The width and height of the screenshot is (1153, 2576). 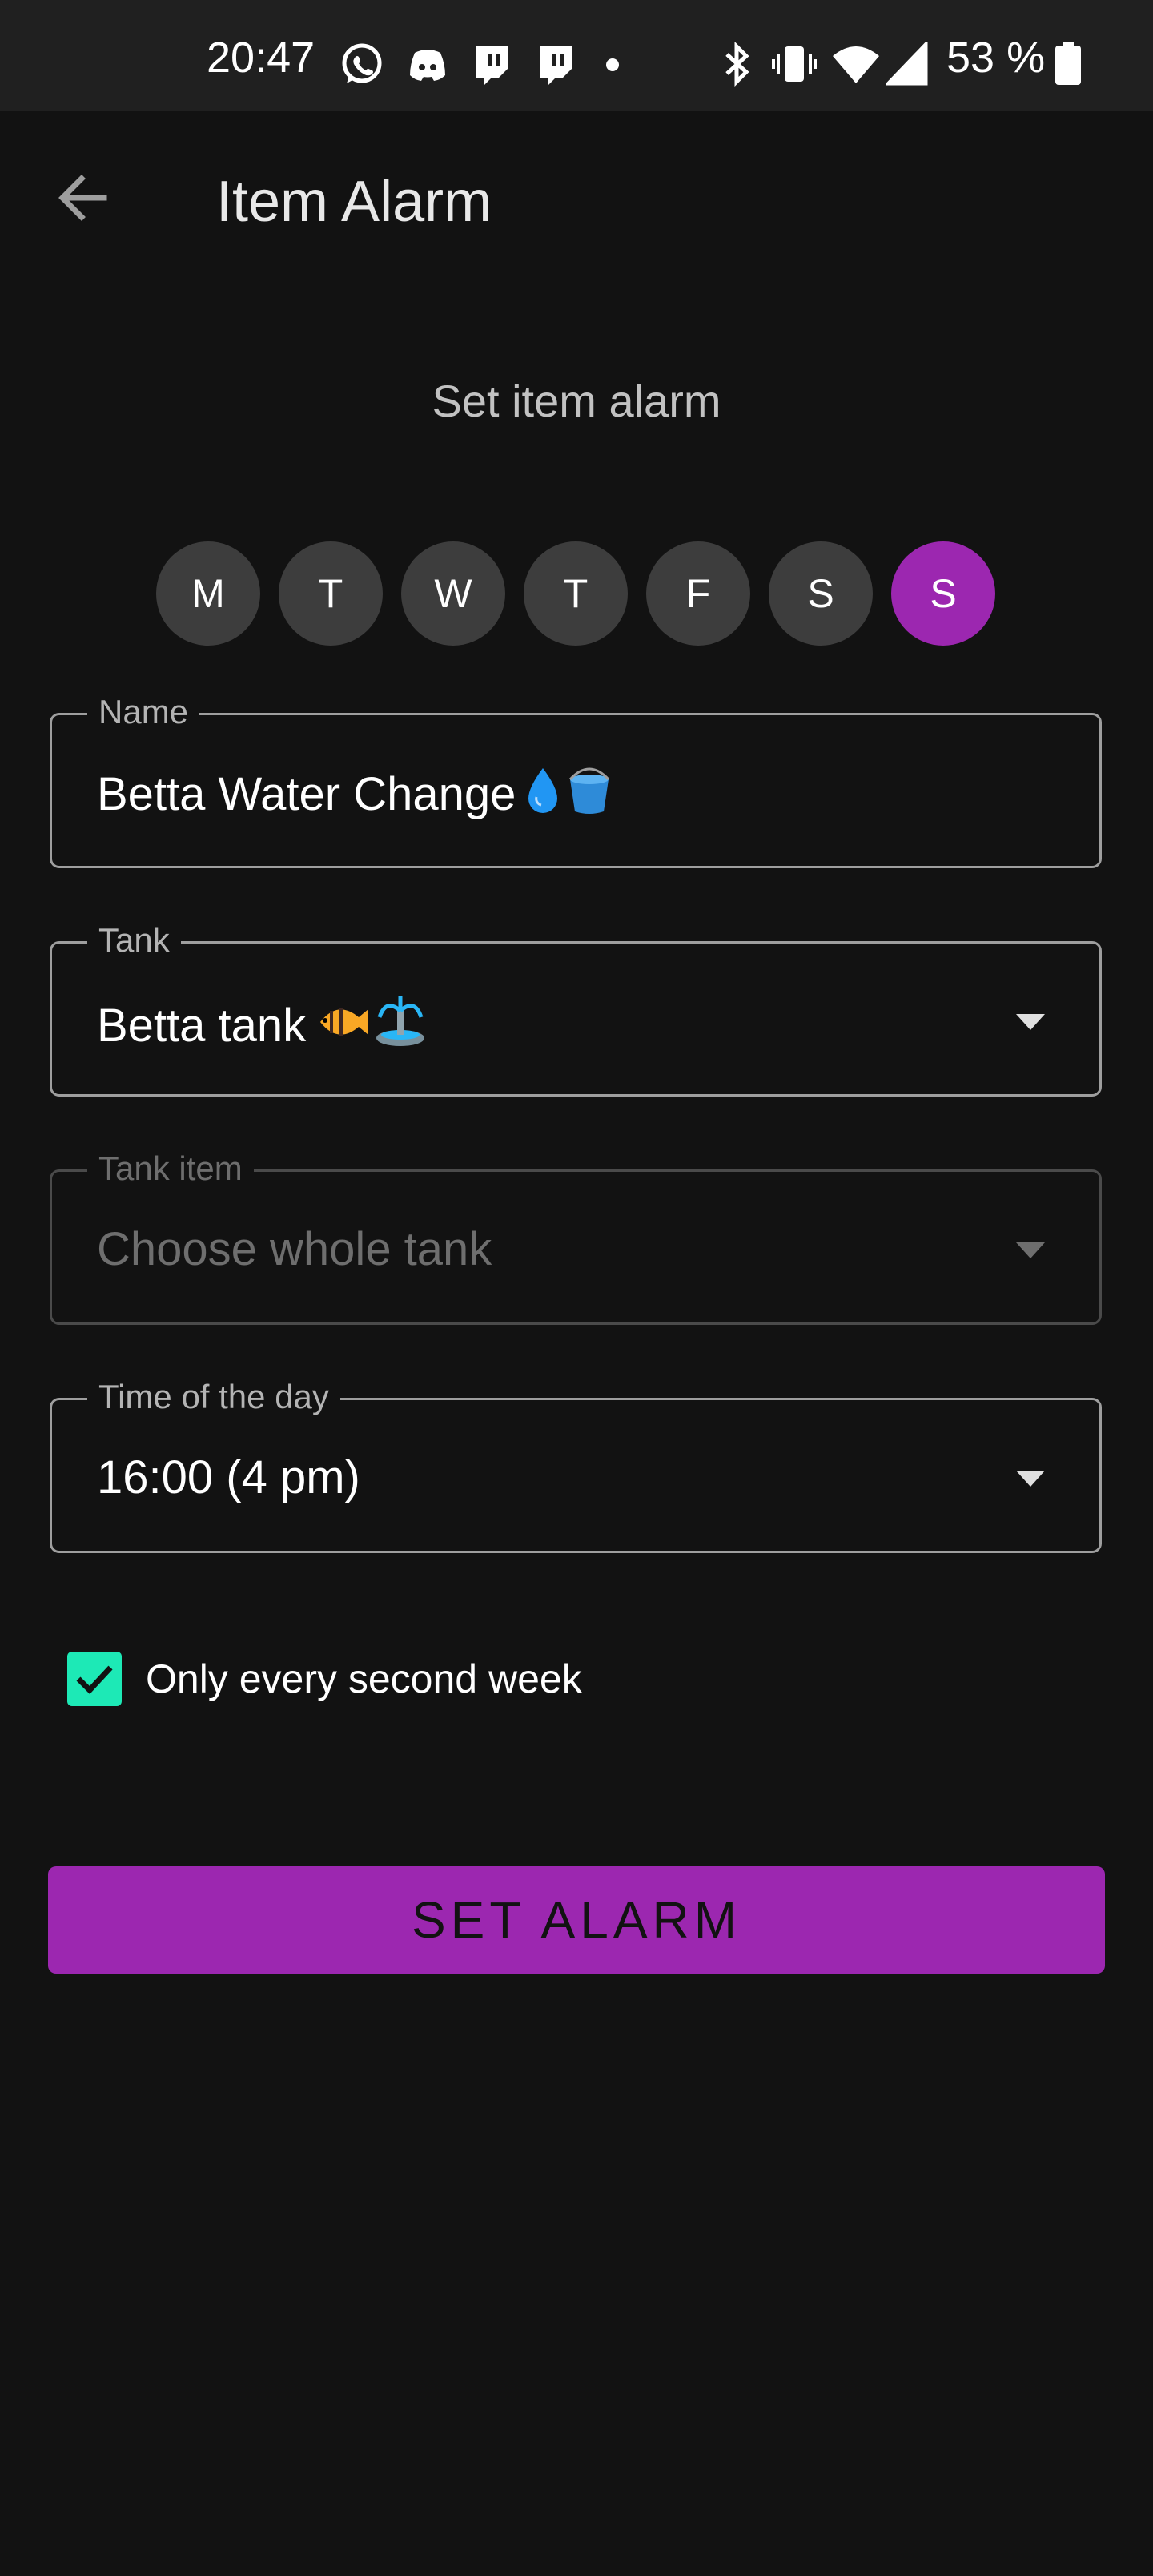 What do you see at coordinates (576, 195) in the screenshot?
I see `app-bar: Item Alarm` at bounding box center [576, 195].